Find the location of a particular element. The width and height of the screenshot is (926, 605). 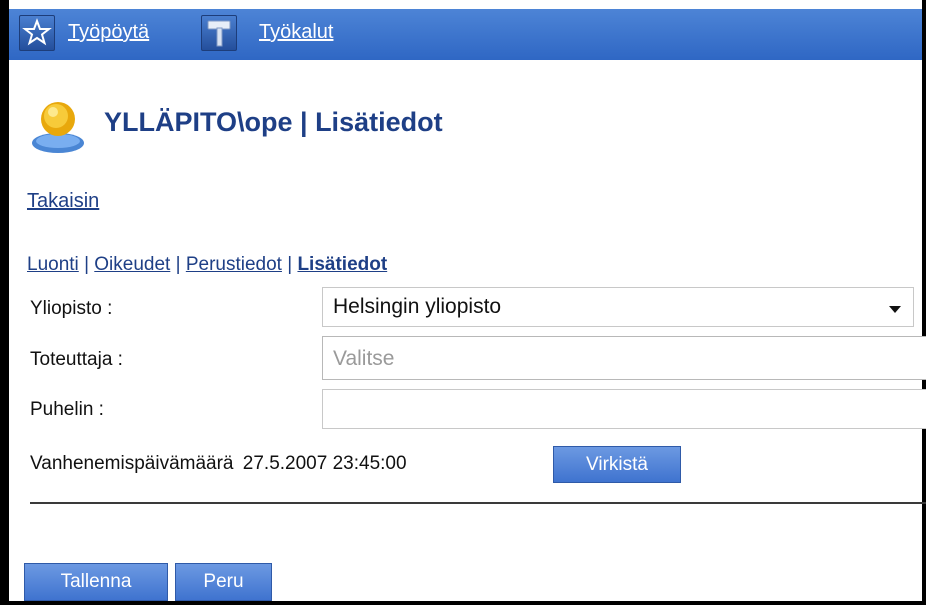

expiry-value: 27.5.2007 23:45:00 is located at coordinates (324, 463).